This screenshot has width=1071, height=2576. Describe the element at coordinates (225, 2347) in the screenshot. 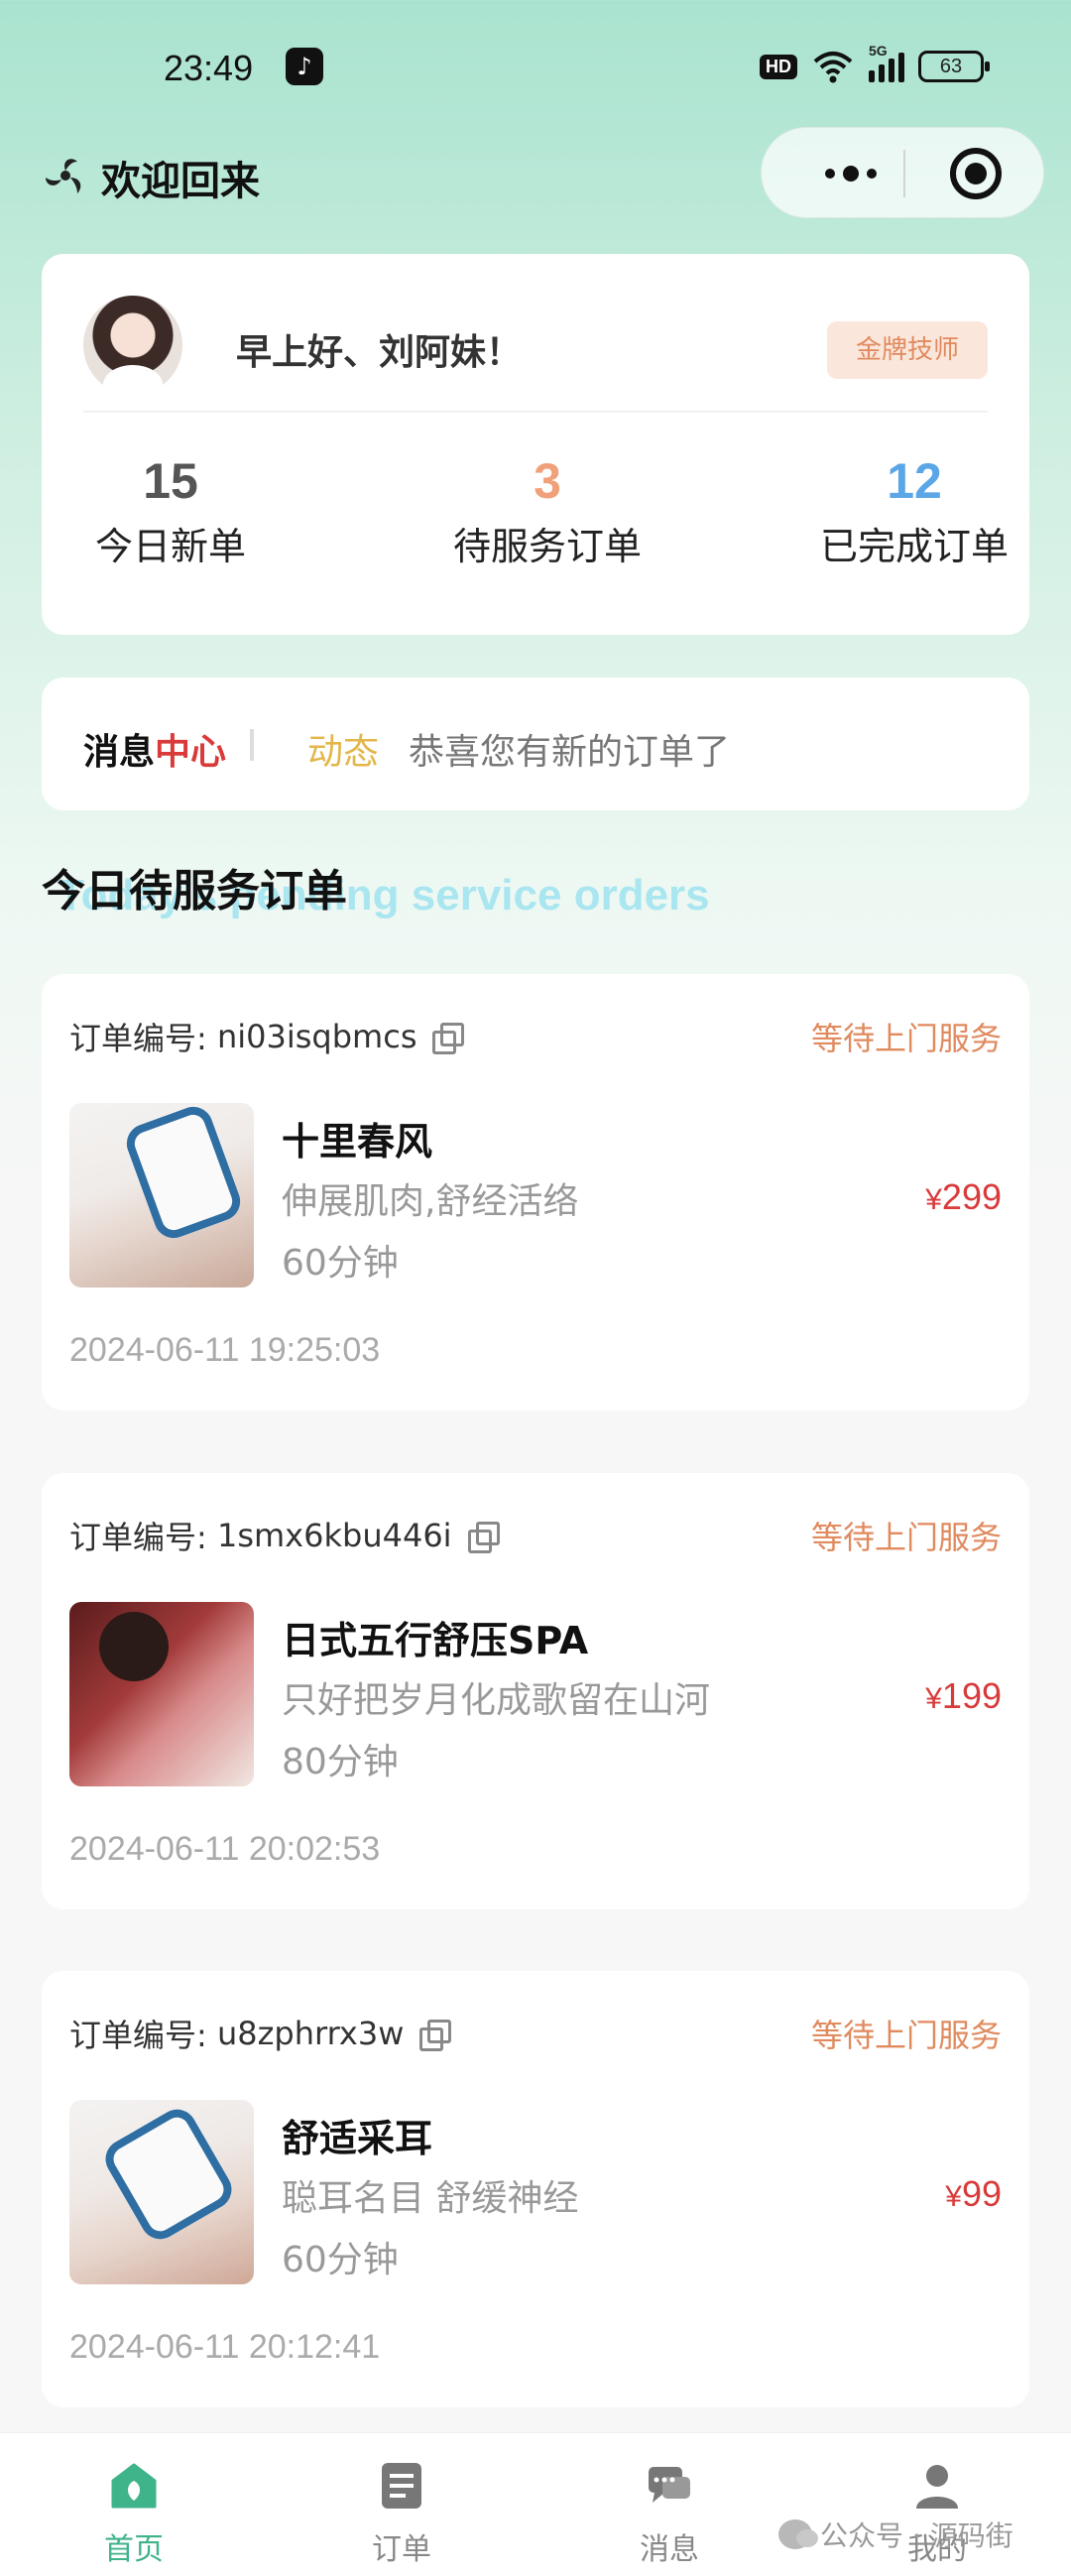

I see `order-time: 2024-06-11 20:12:41` at that location.